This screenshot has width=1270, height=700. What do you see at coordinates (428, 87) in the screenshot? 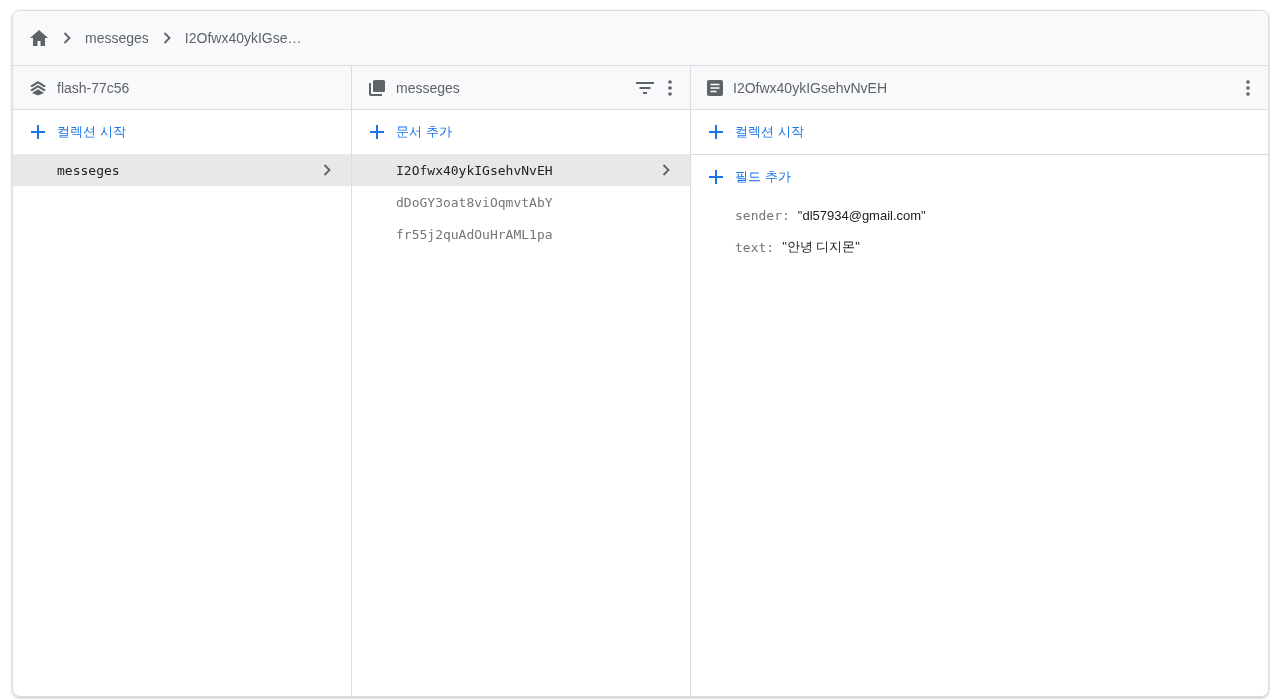
I see `column-title: messeges` at bounding box center [428, 87].